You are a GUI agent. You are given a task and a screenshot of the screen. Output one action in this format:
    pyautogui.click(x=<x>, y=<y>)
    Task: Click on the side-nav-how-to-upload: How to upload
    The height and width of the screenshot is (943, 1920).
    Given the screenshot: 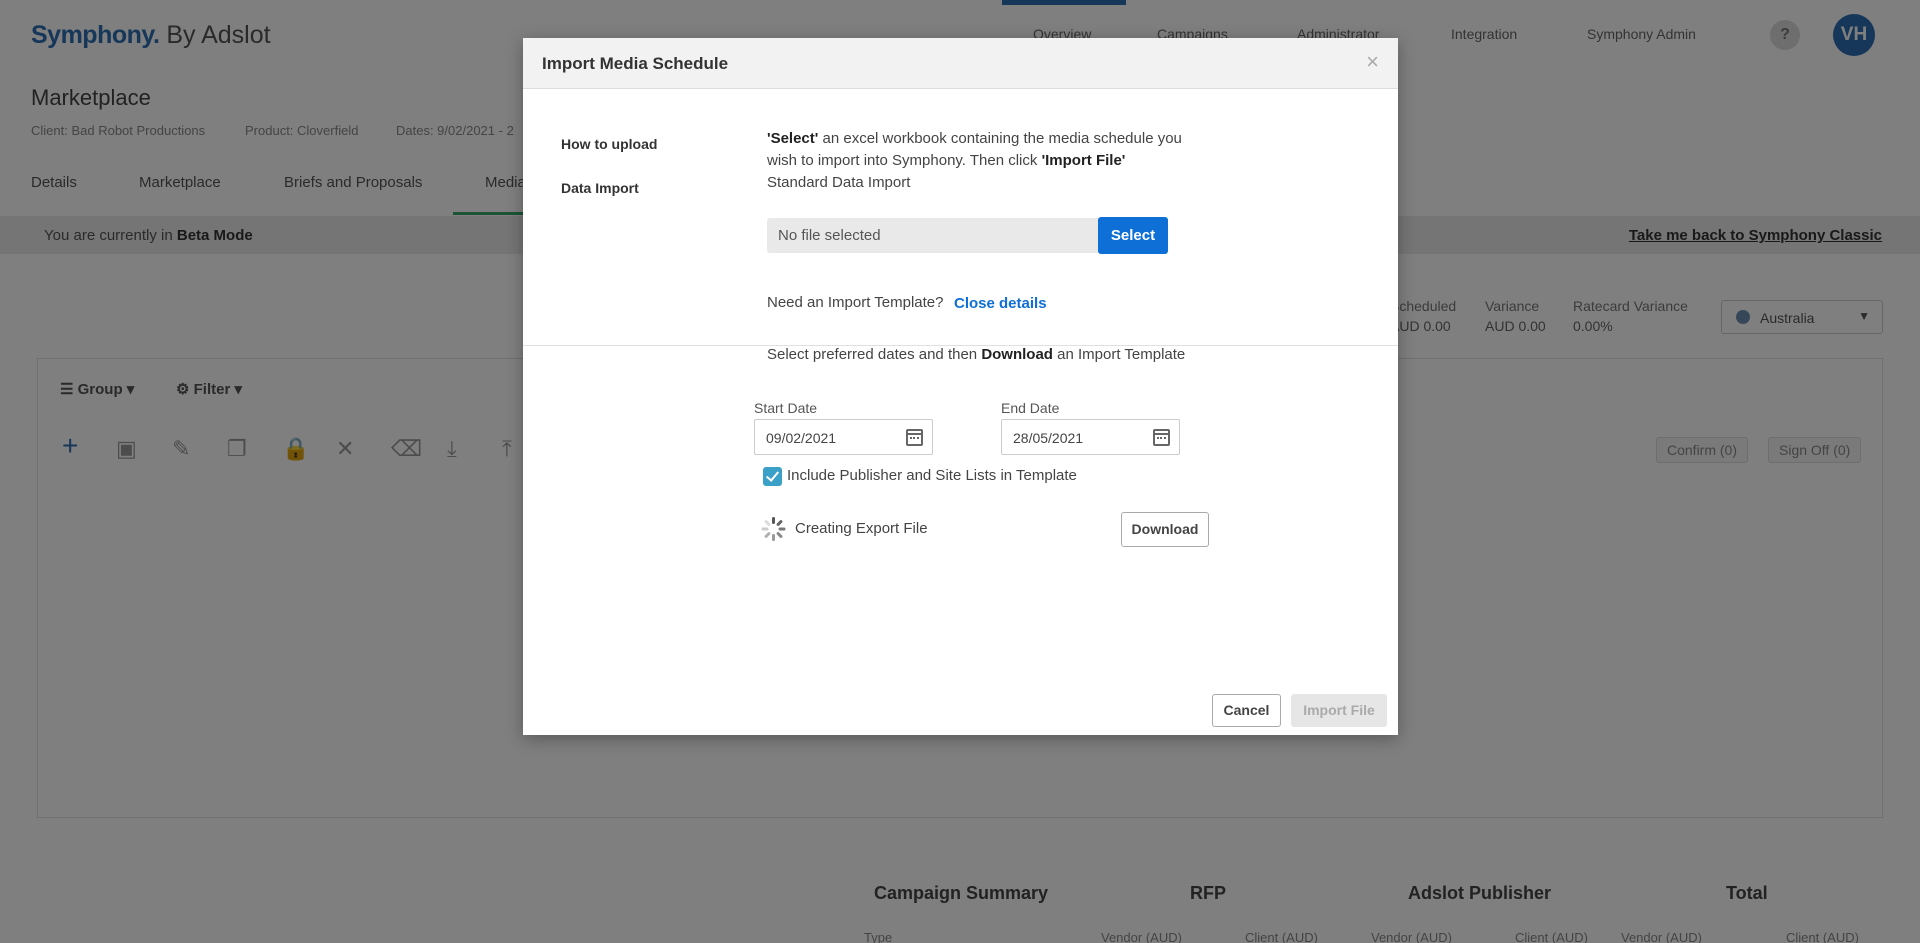 What is the action you would take?
    pyautogui.click(x=609, y=144)
    